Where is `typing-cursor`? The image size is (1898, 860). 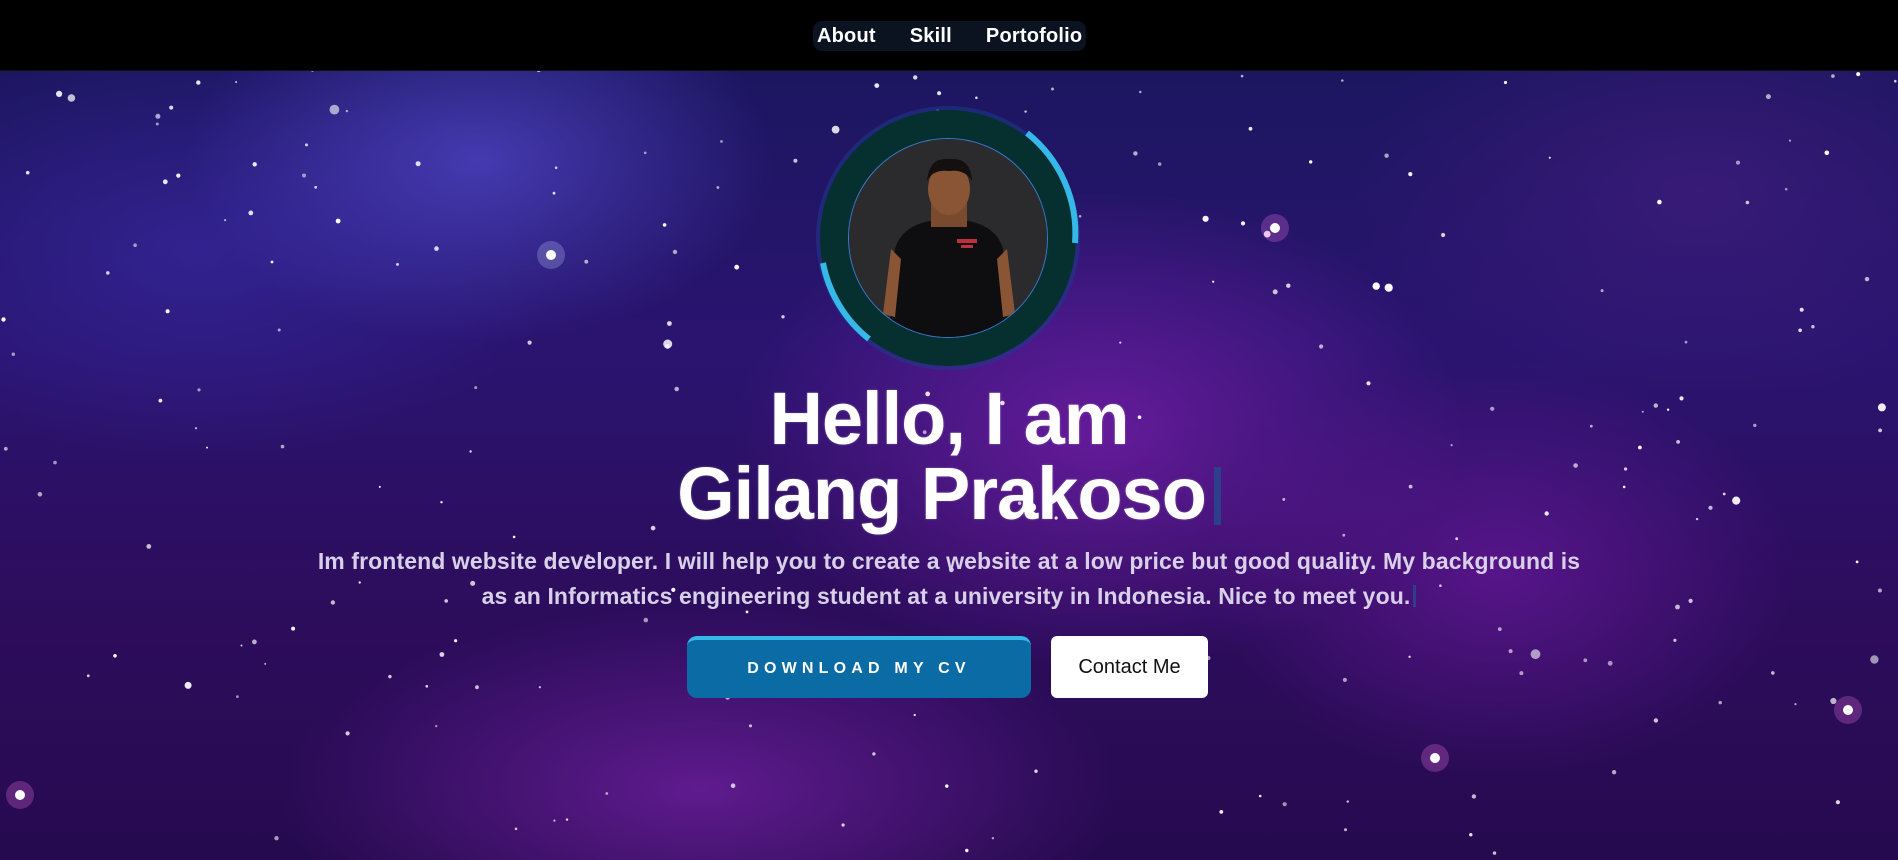 typing-cursor is located at coordinates (1217, 496).